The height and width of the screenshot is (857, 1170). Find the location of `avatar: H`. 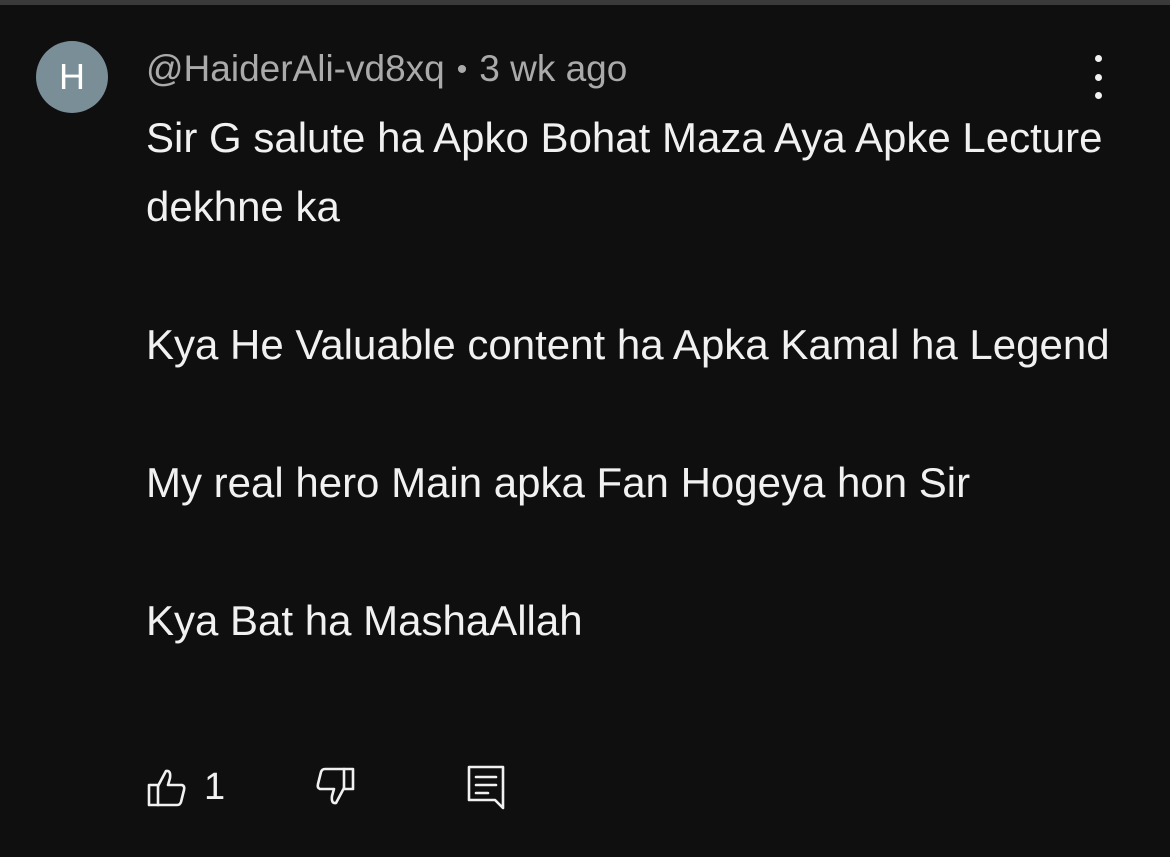

avatar: H is located at coordinates (72, 77).